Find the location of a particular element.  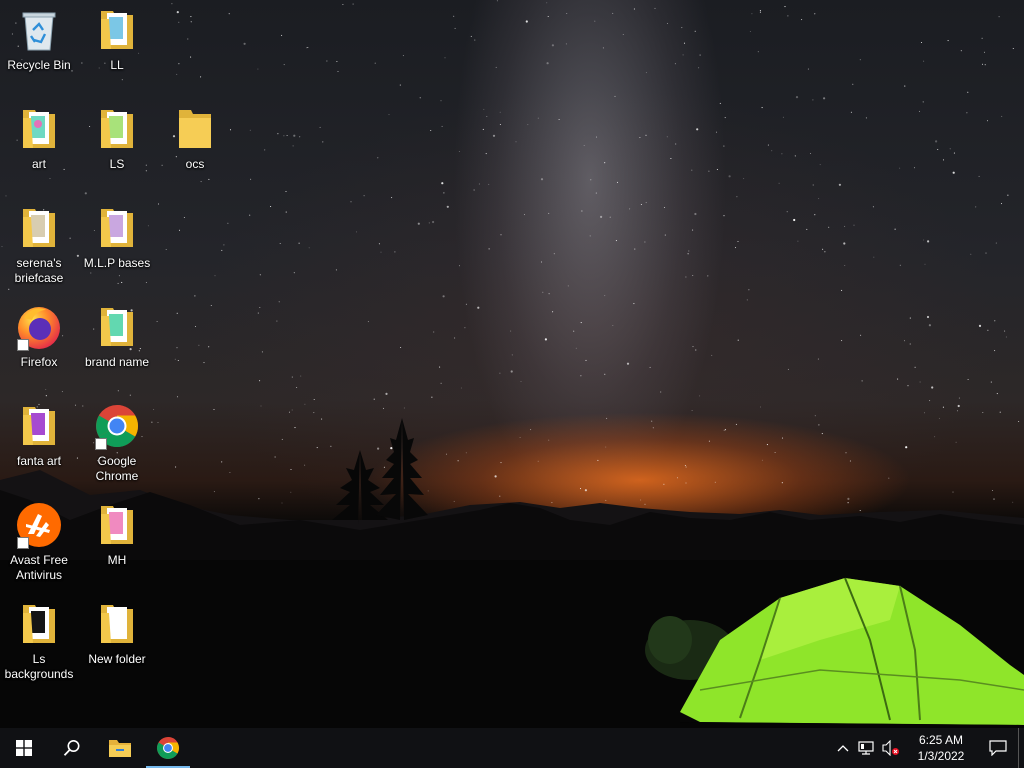

taskbar-chrome is located at coordinates (168, 748).